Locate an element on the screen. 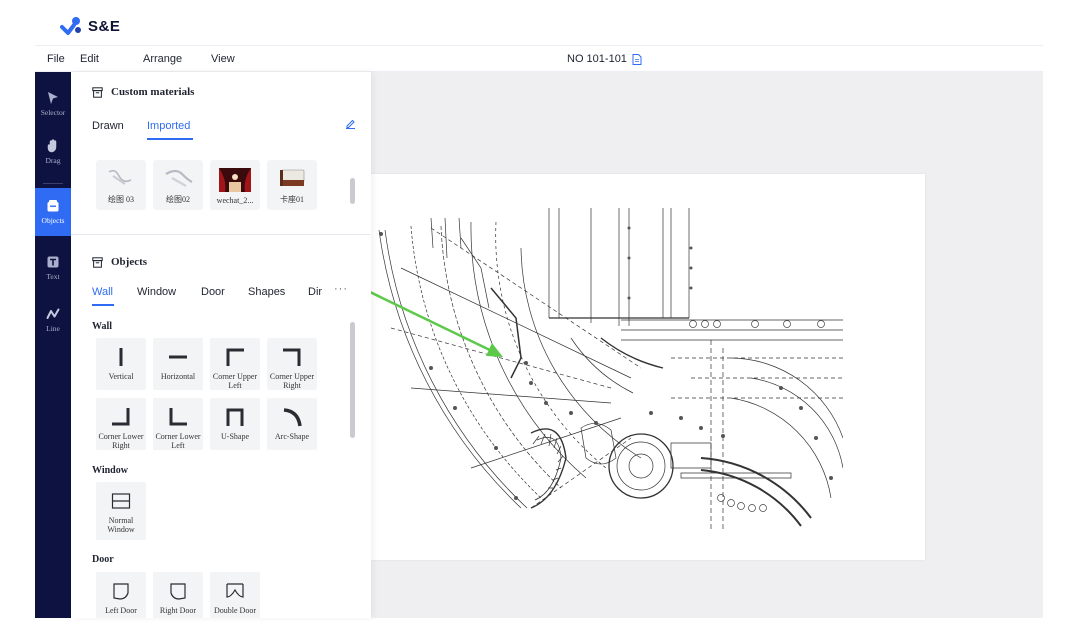 The height and width of the screenshot is (637, 1080). tile-corner-lower-left: Corner Lower Left is located at coordinates (178, 424).